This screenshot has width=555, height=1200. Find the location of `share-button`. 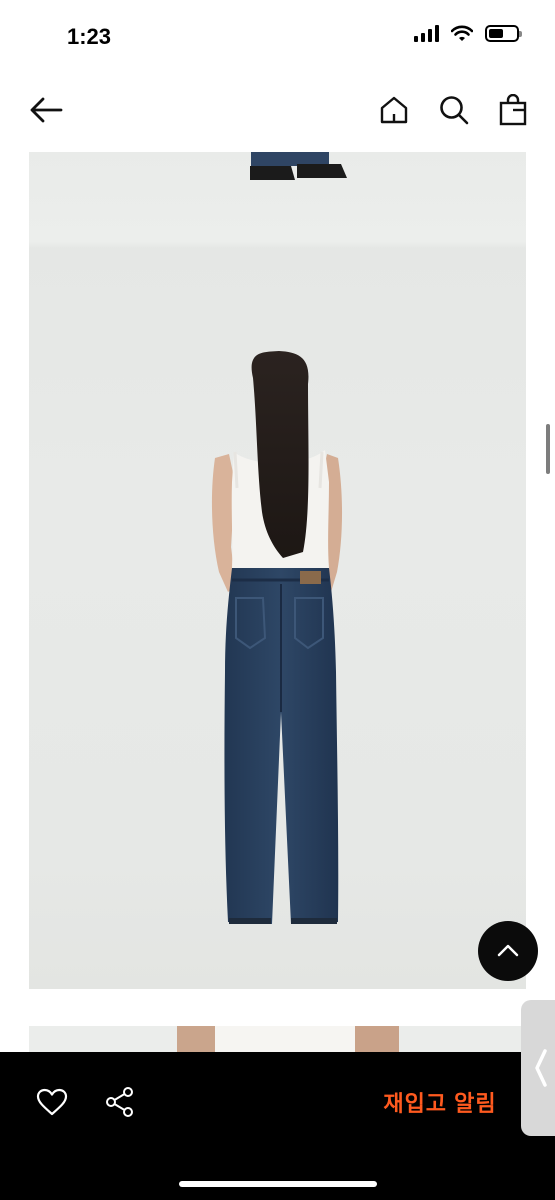

share-button is located at coordinates (120, 1102).